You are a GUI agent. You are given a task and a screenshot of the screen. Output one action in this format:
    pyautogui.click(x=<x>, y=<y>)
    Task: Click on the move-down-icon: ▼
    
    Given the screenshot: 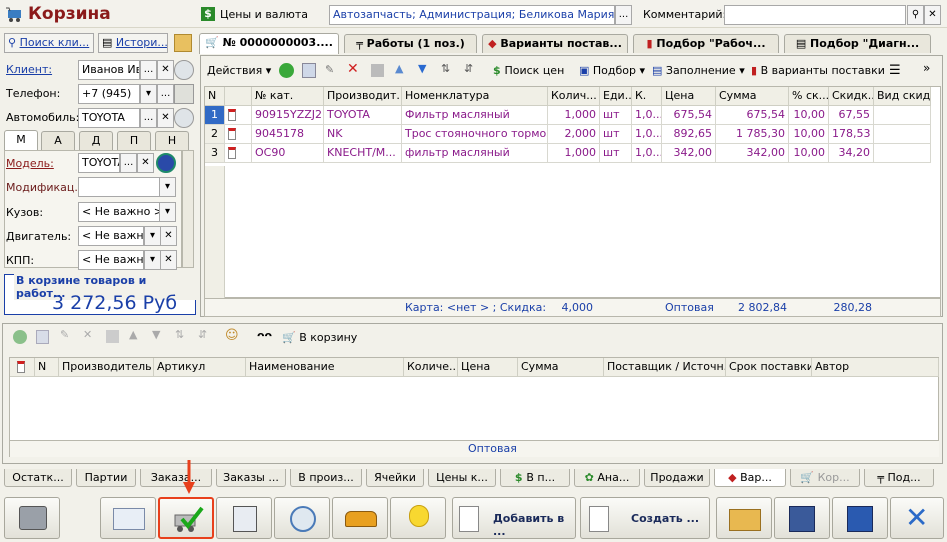 What is the action you would take?
    pyautogui.click(x=422, y=68)
    